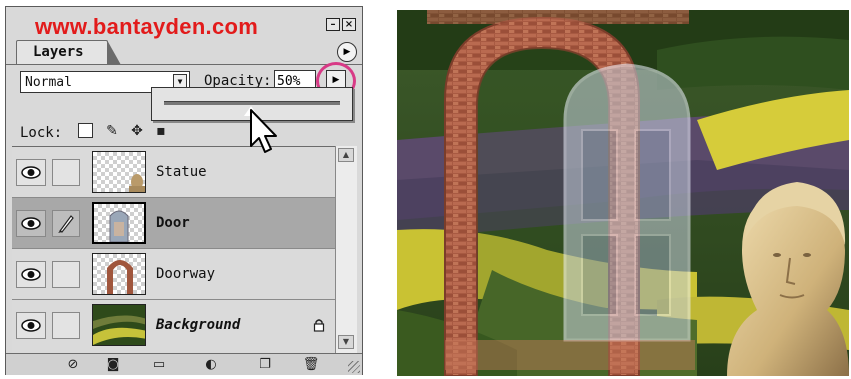 This screenshot has height=379, width=851. I want to click on watermark-text: www.bantayden.com, so click(147, 26).